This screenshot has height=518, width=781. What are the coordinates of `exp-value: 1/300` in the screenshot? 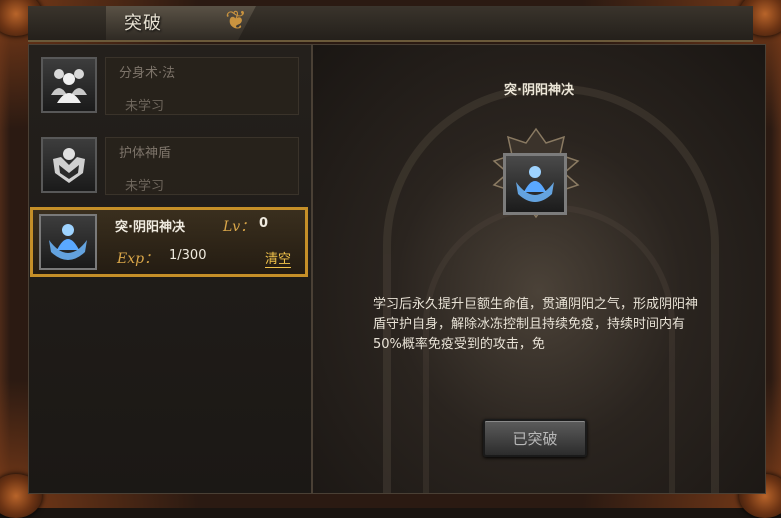 It's located at (188, 255).